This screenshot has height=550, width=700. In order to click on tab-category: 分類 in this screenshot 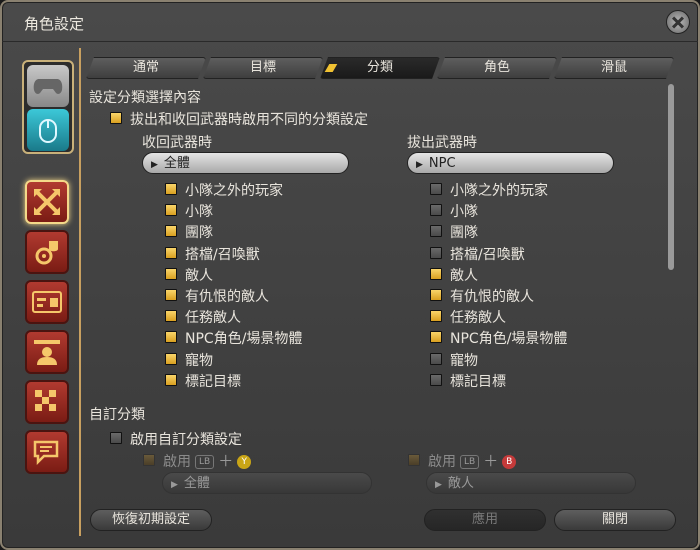, I will do `click(380, 68)`.